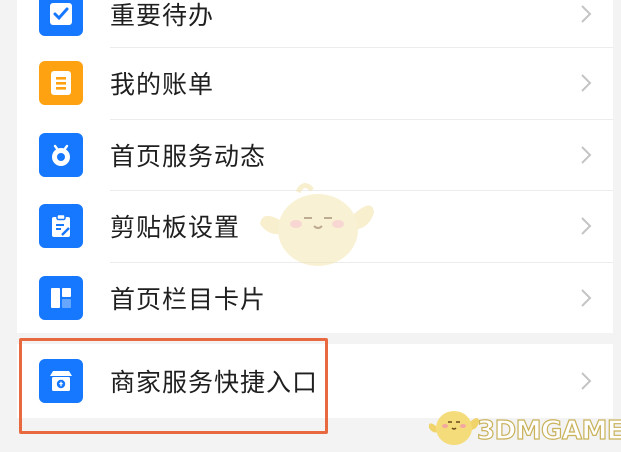  Describe the element at coordinates (61, 298) in the screenshot. I see `column-card-icon` at that location.